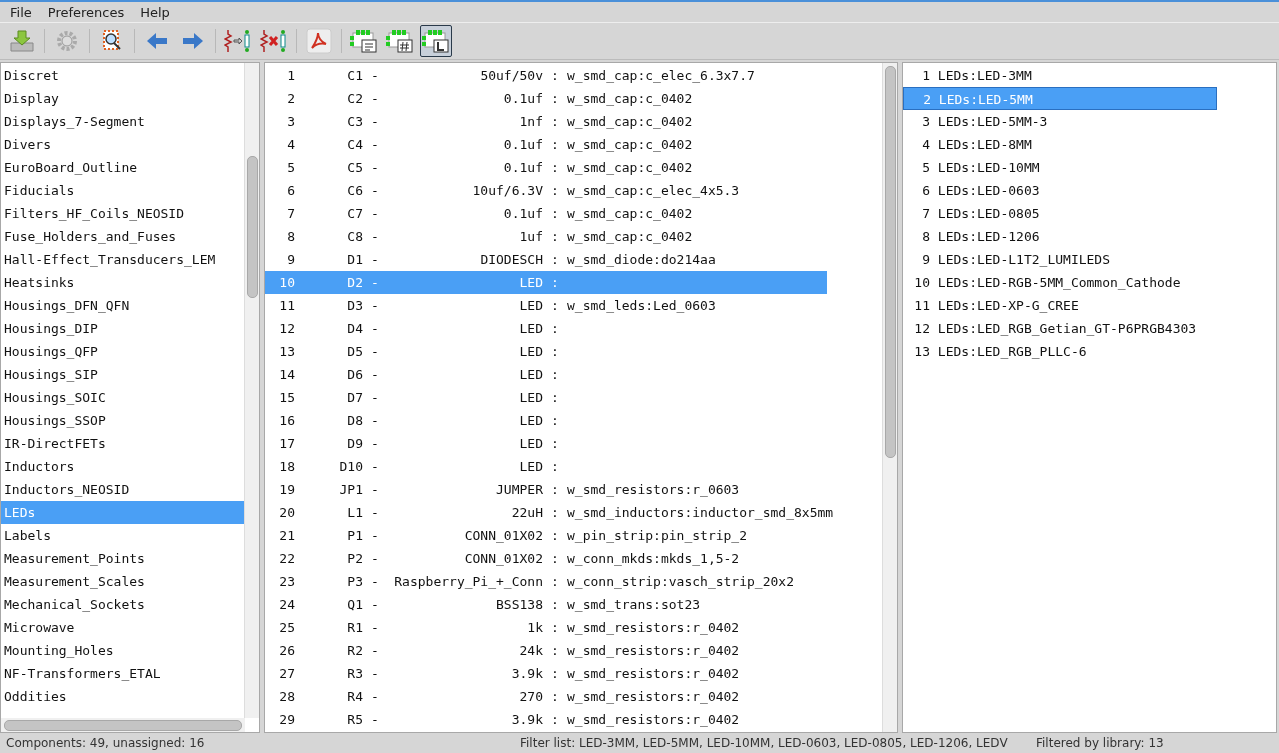 The width and height of the screenshot is (1279, 753). What do you see at coordinates (546, 627) in the screenshot?
I see `component-row: 25 R1 - 1k : w_smd_resistors:r_0402` at bounding box center [546, 627].